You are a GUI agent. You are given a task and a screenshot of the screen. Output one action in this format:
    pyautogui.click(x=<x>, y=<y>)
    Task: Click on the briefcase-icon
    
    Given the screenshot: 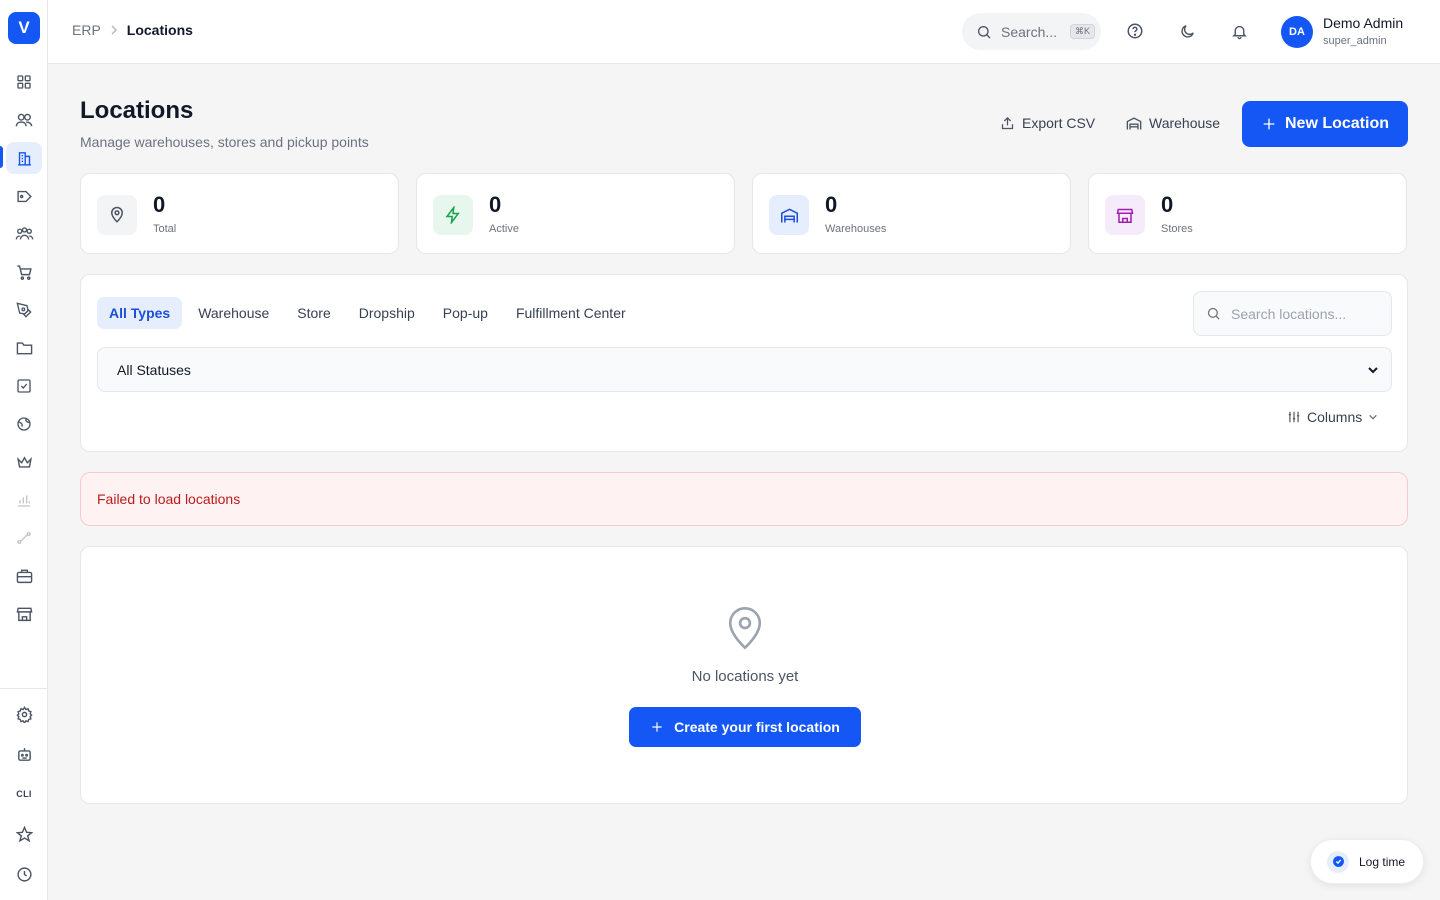 What is the action you would take?
    pyautogui.click(x=24, y=576)
    